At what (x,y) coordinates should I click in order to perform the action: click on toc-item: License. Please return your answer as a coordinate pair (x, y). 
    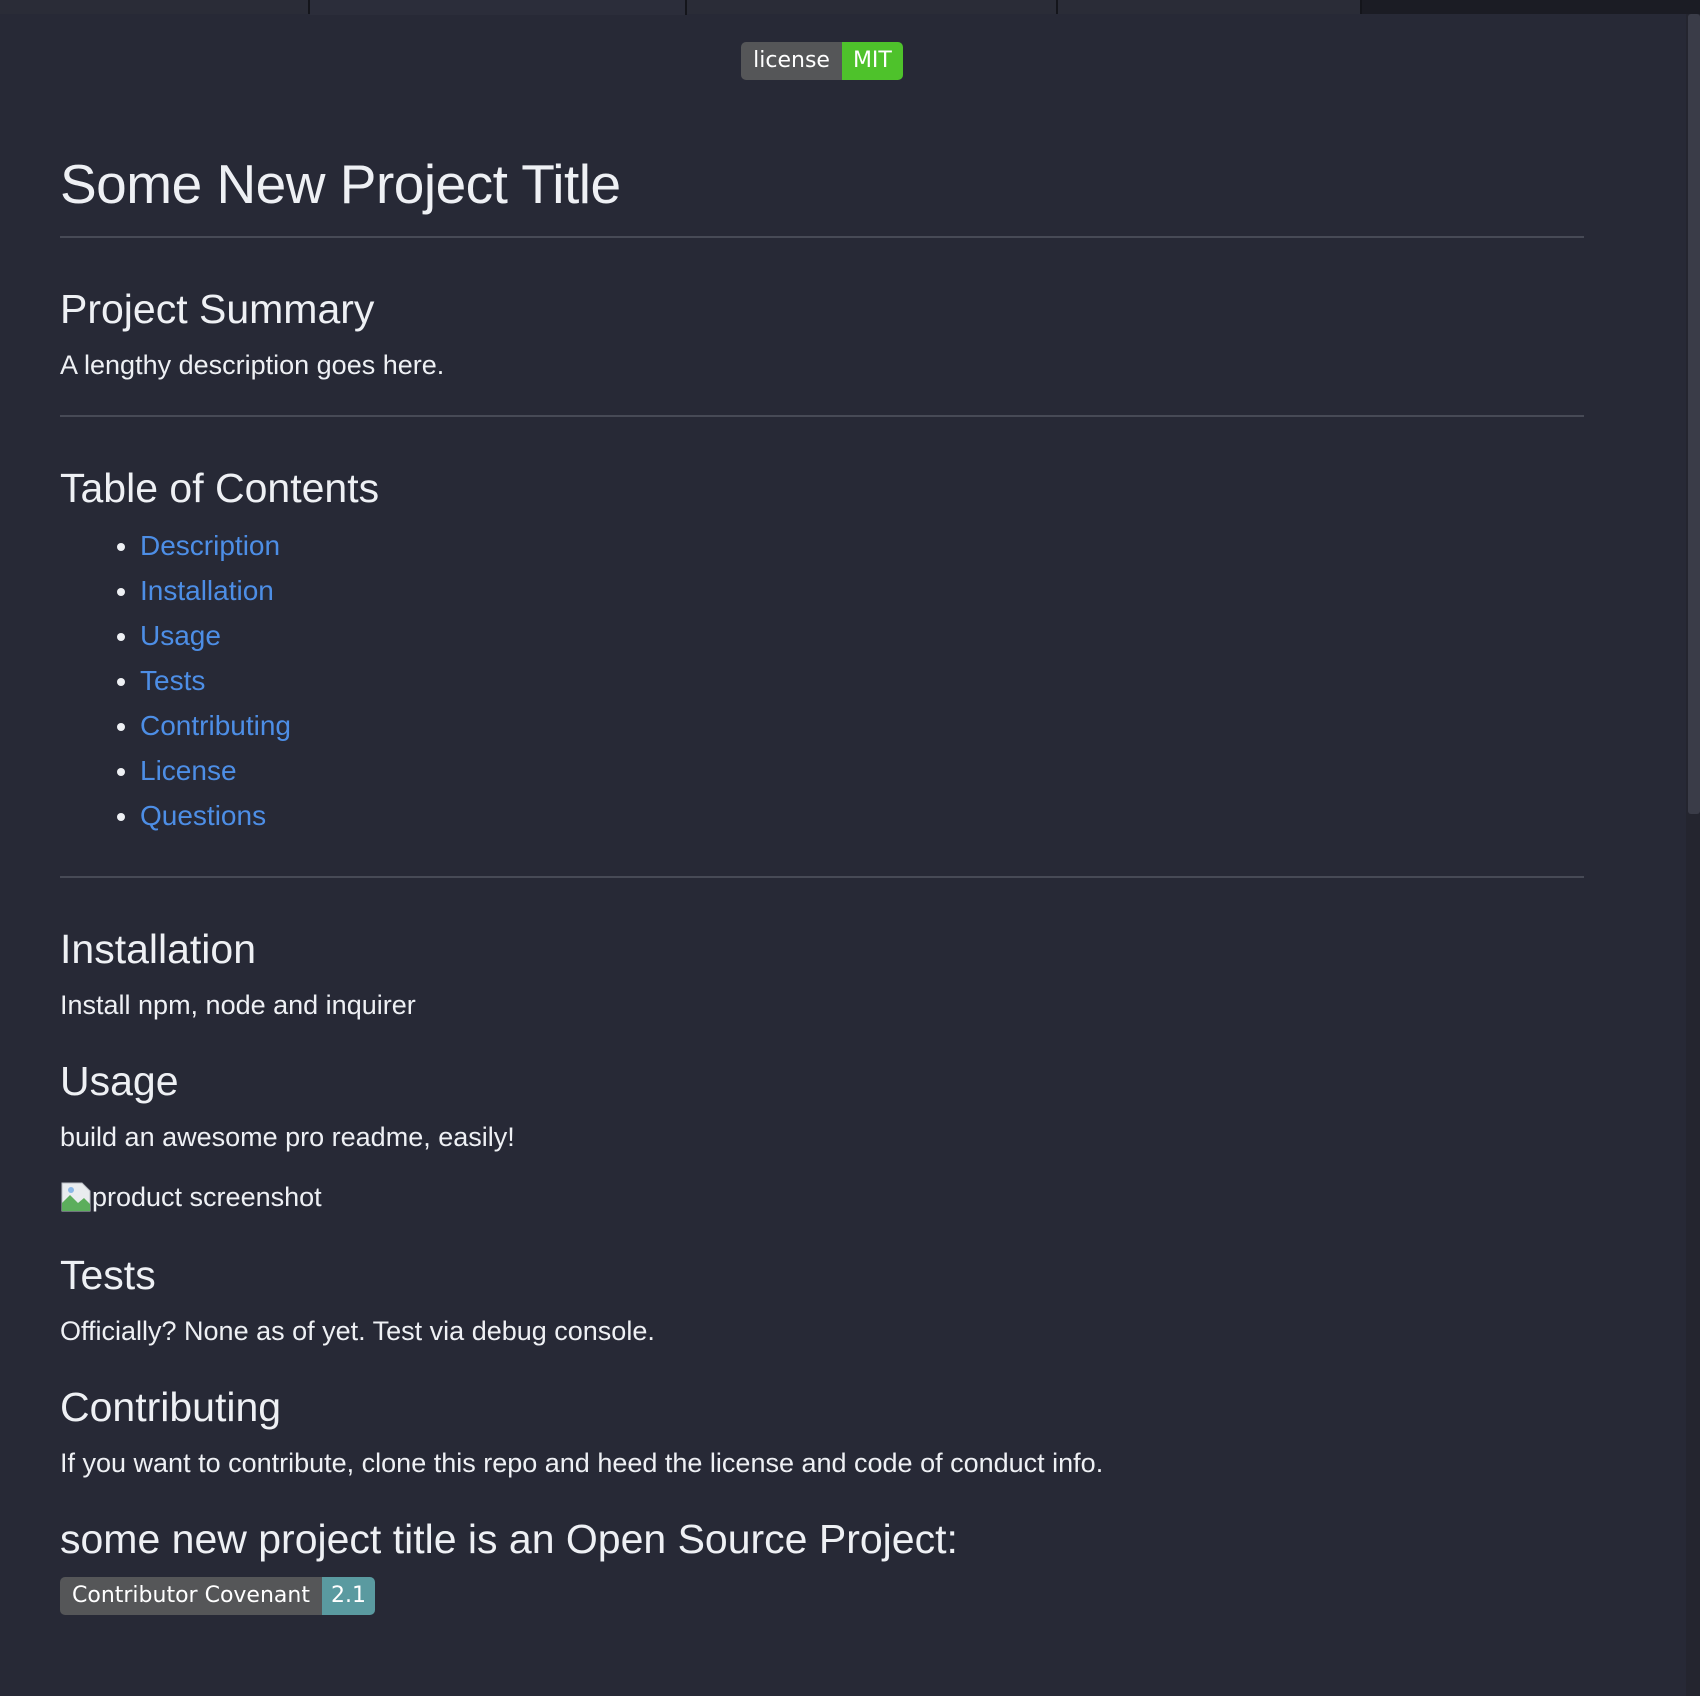
    Looking at the image, I should click on (862, 770).